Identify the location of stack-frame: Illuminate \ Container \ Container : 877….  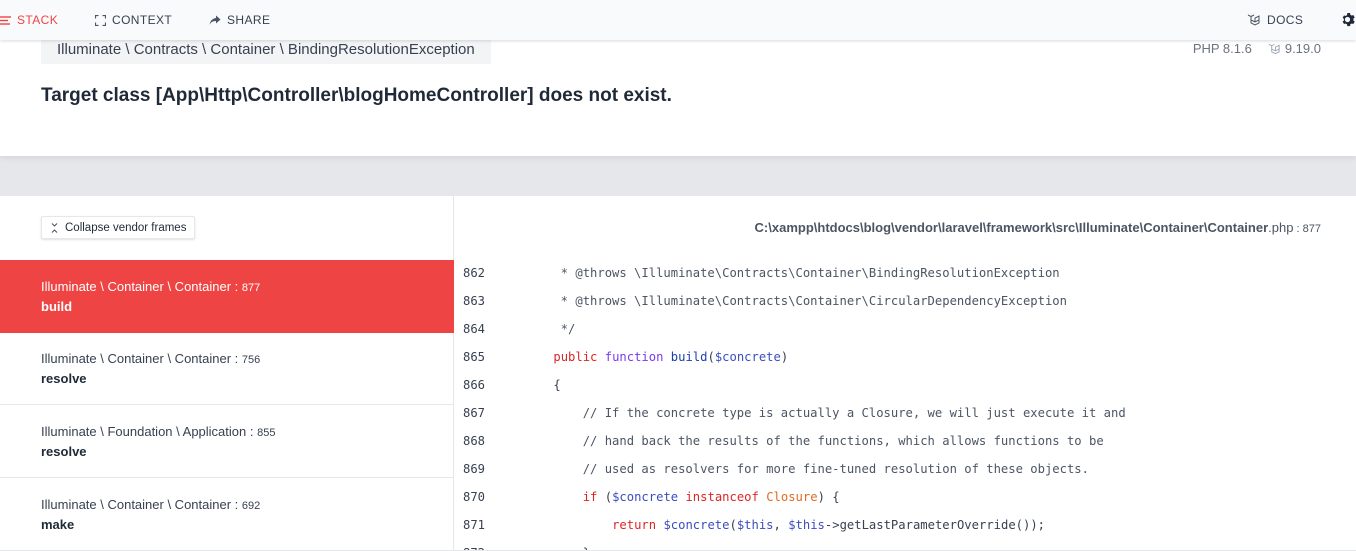
(227, 296).